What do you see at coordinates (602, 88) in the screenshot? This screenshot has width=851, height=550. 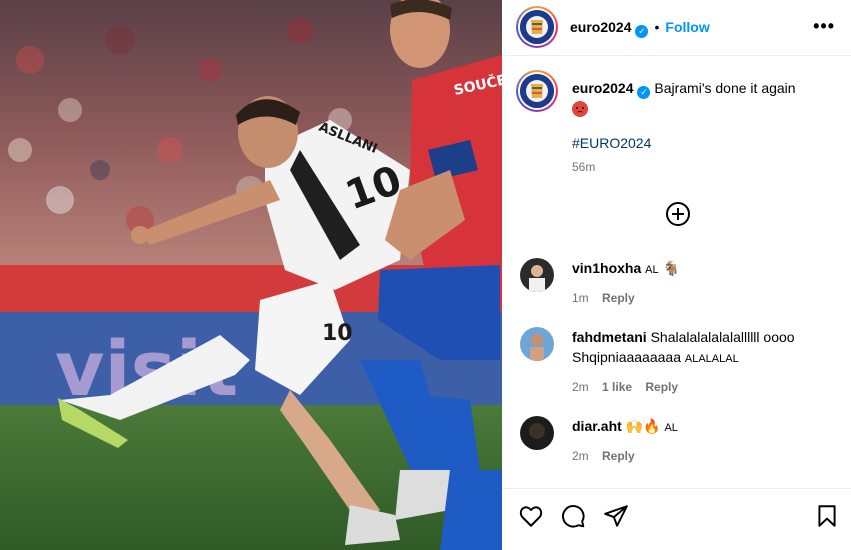 I see `caption-username: euro2024` at bounding box center [602, 88].